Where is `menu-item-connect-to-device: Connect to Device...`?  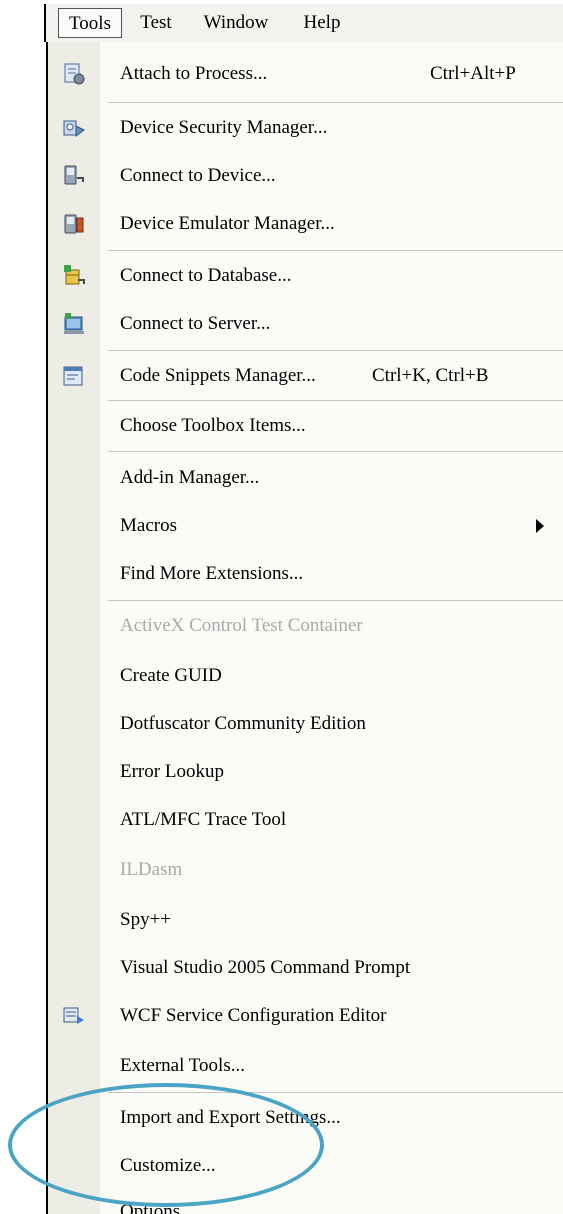
menu-item-connect-to-device: Connect to Device... is located at coordinates (305, 176).